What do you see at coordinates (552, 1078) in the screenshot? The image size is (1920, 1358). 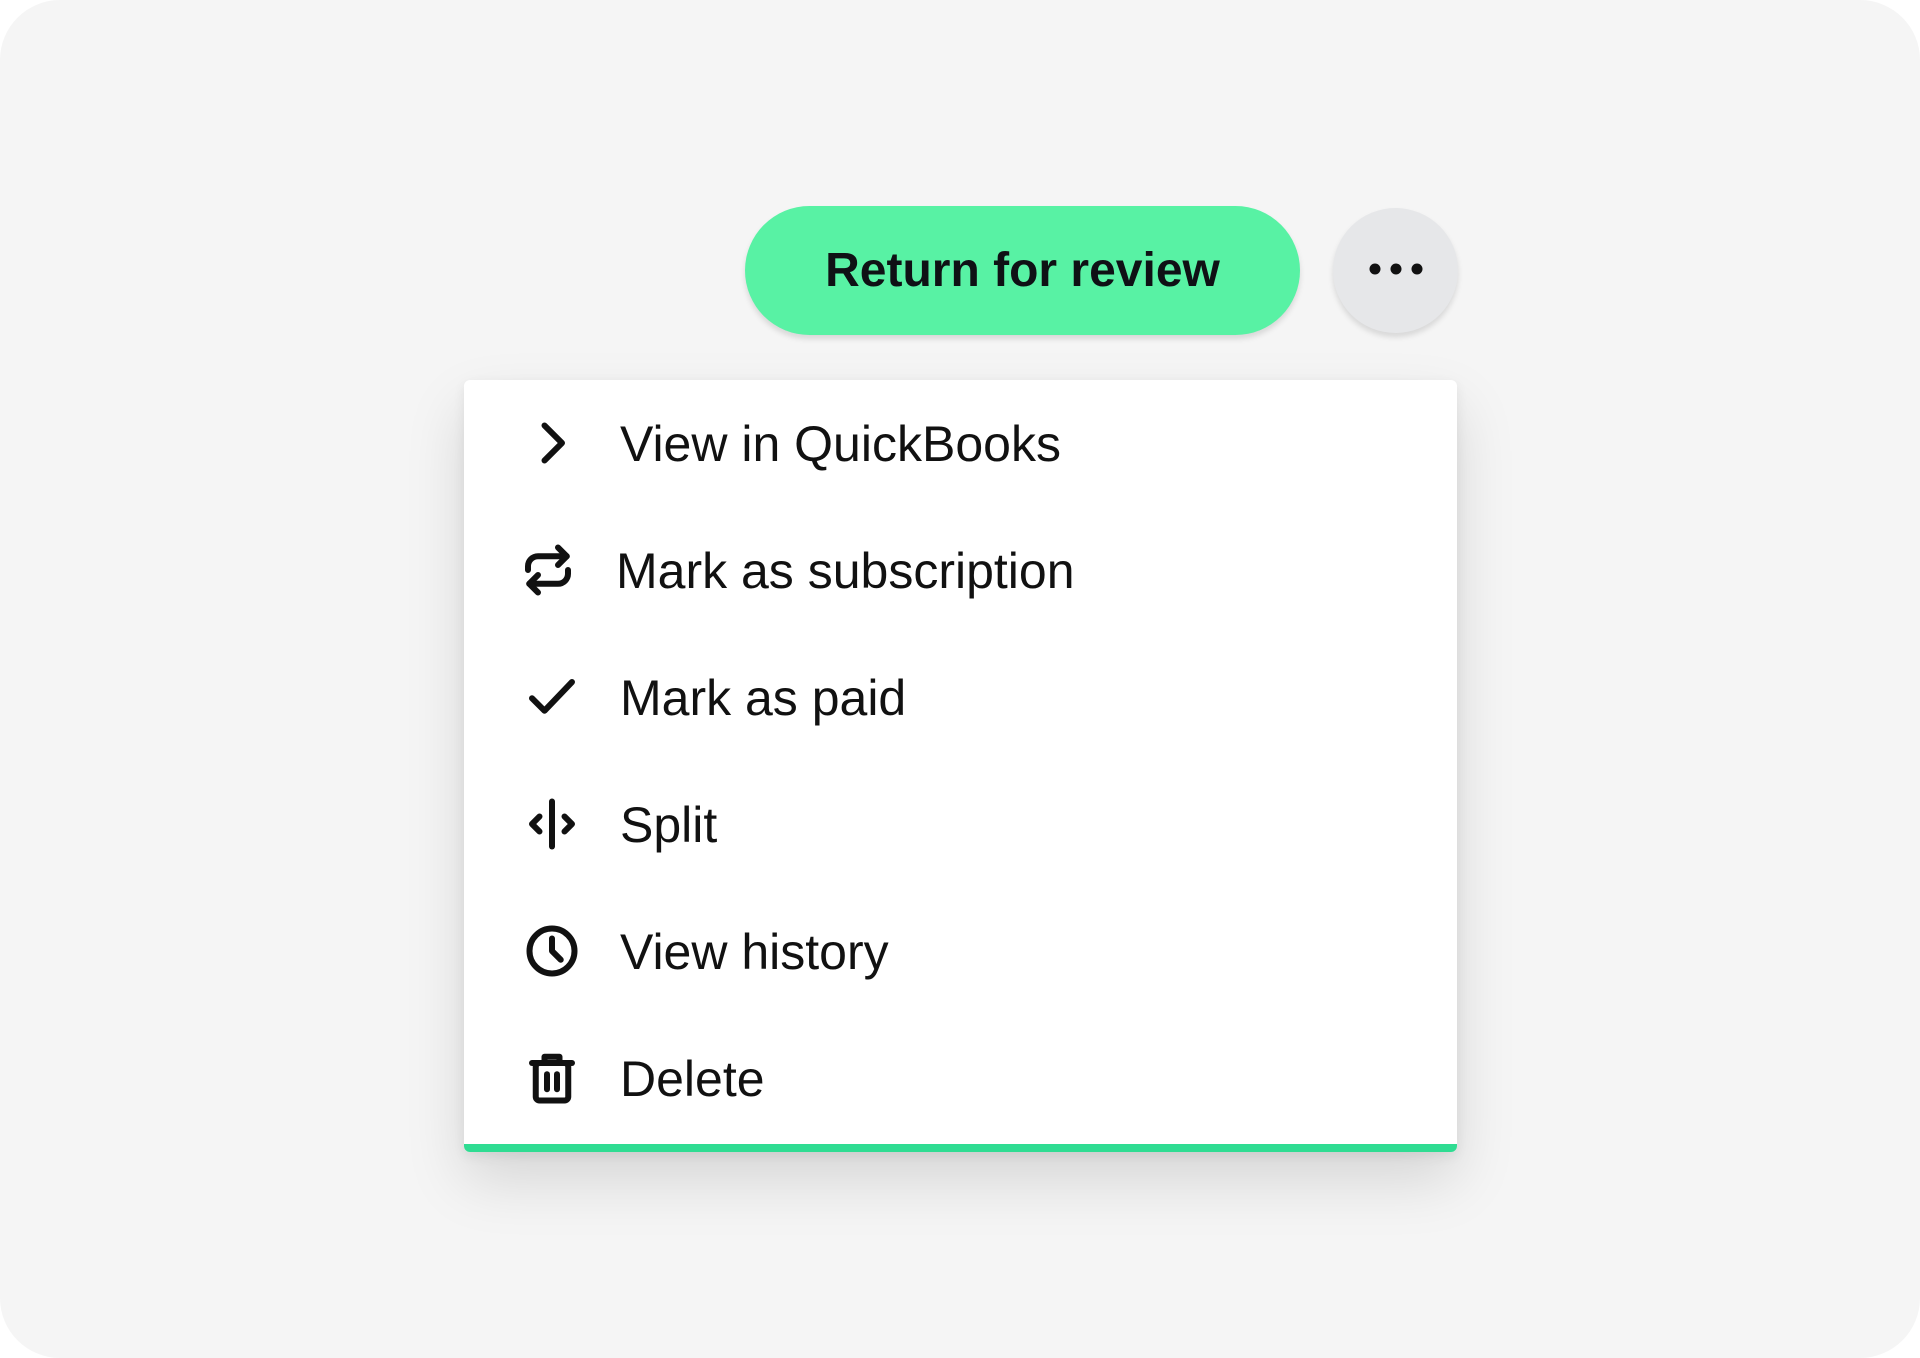 I see `trash-icon` at bounding box center [552, 1078].